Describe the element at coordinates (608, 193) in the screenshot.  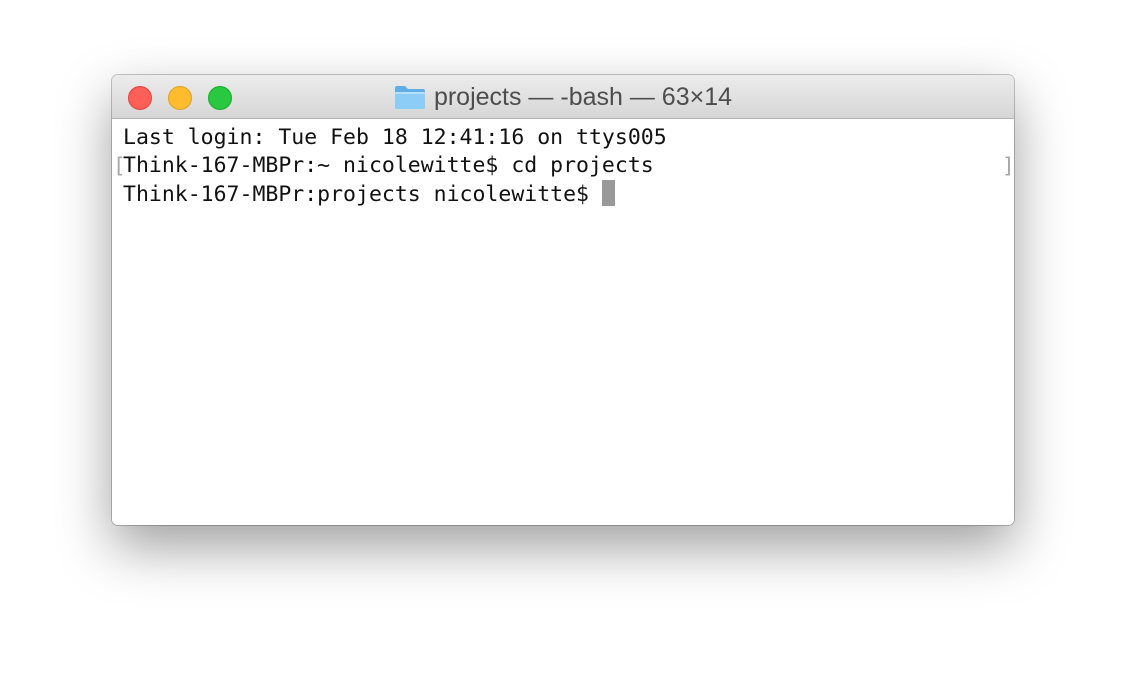
I see `text-cursor` at that location.